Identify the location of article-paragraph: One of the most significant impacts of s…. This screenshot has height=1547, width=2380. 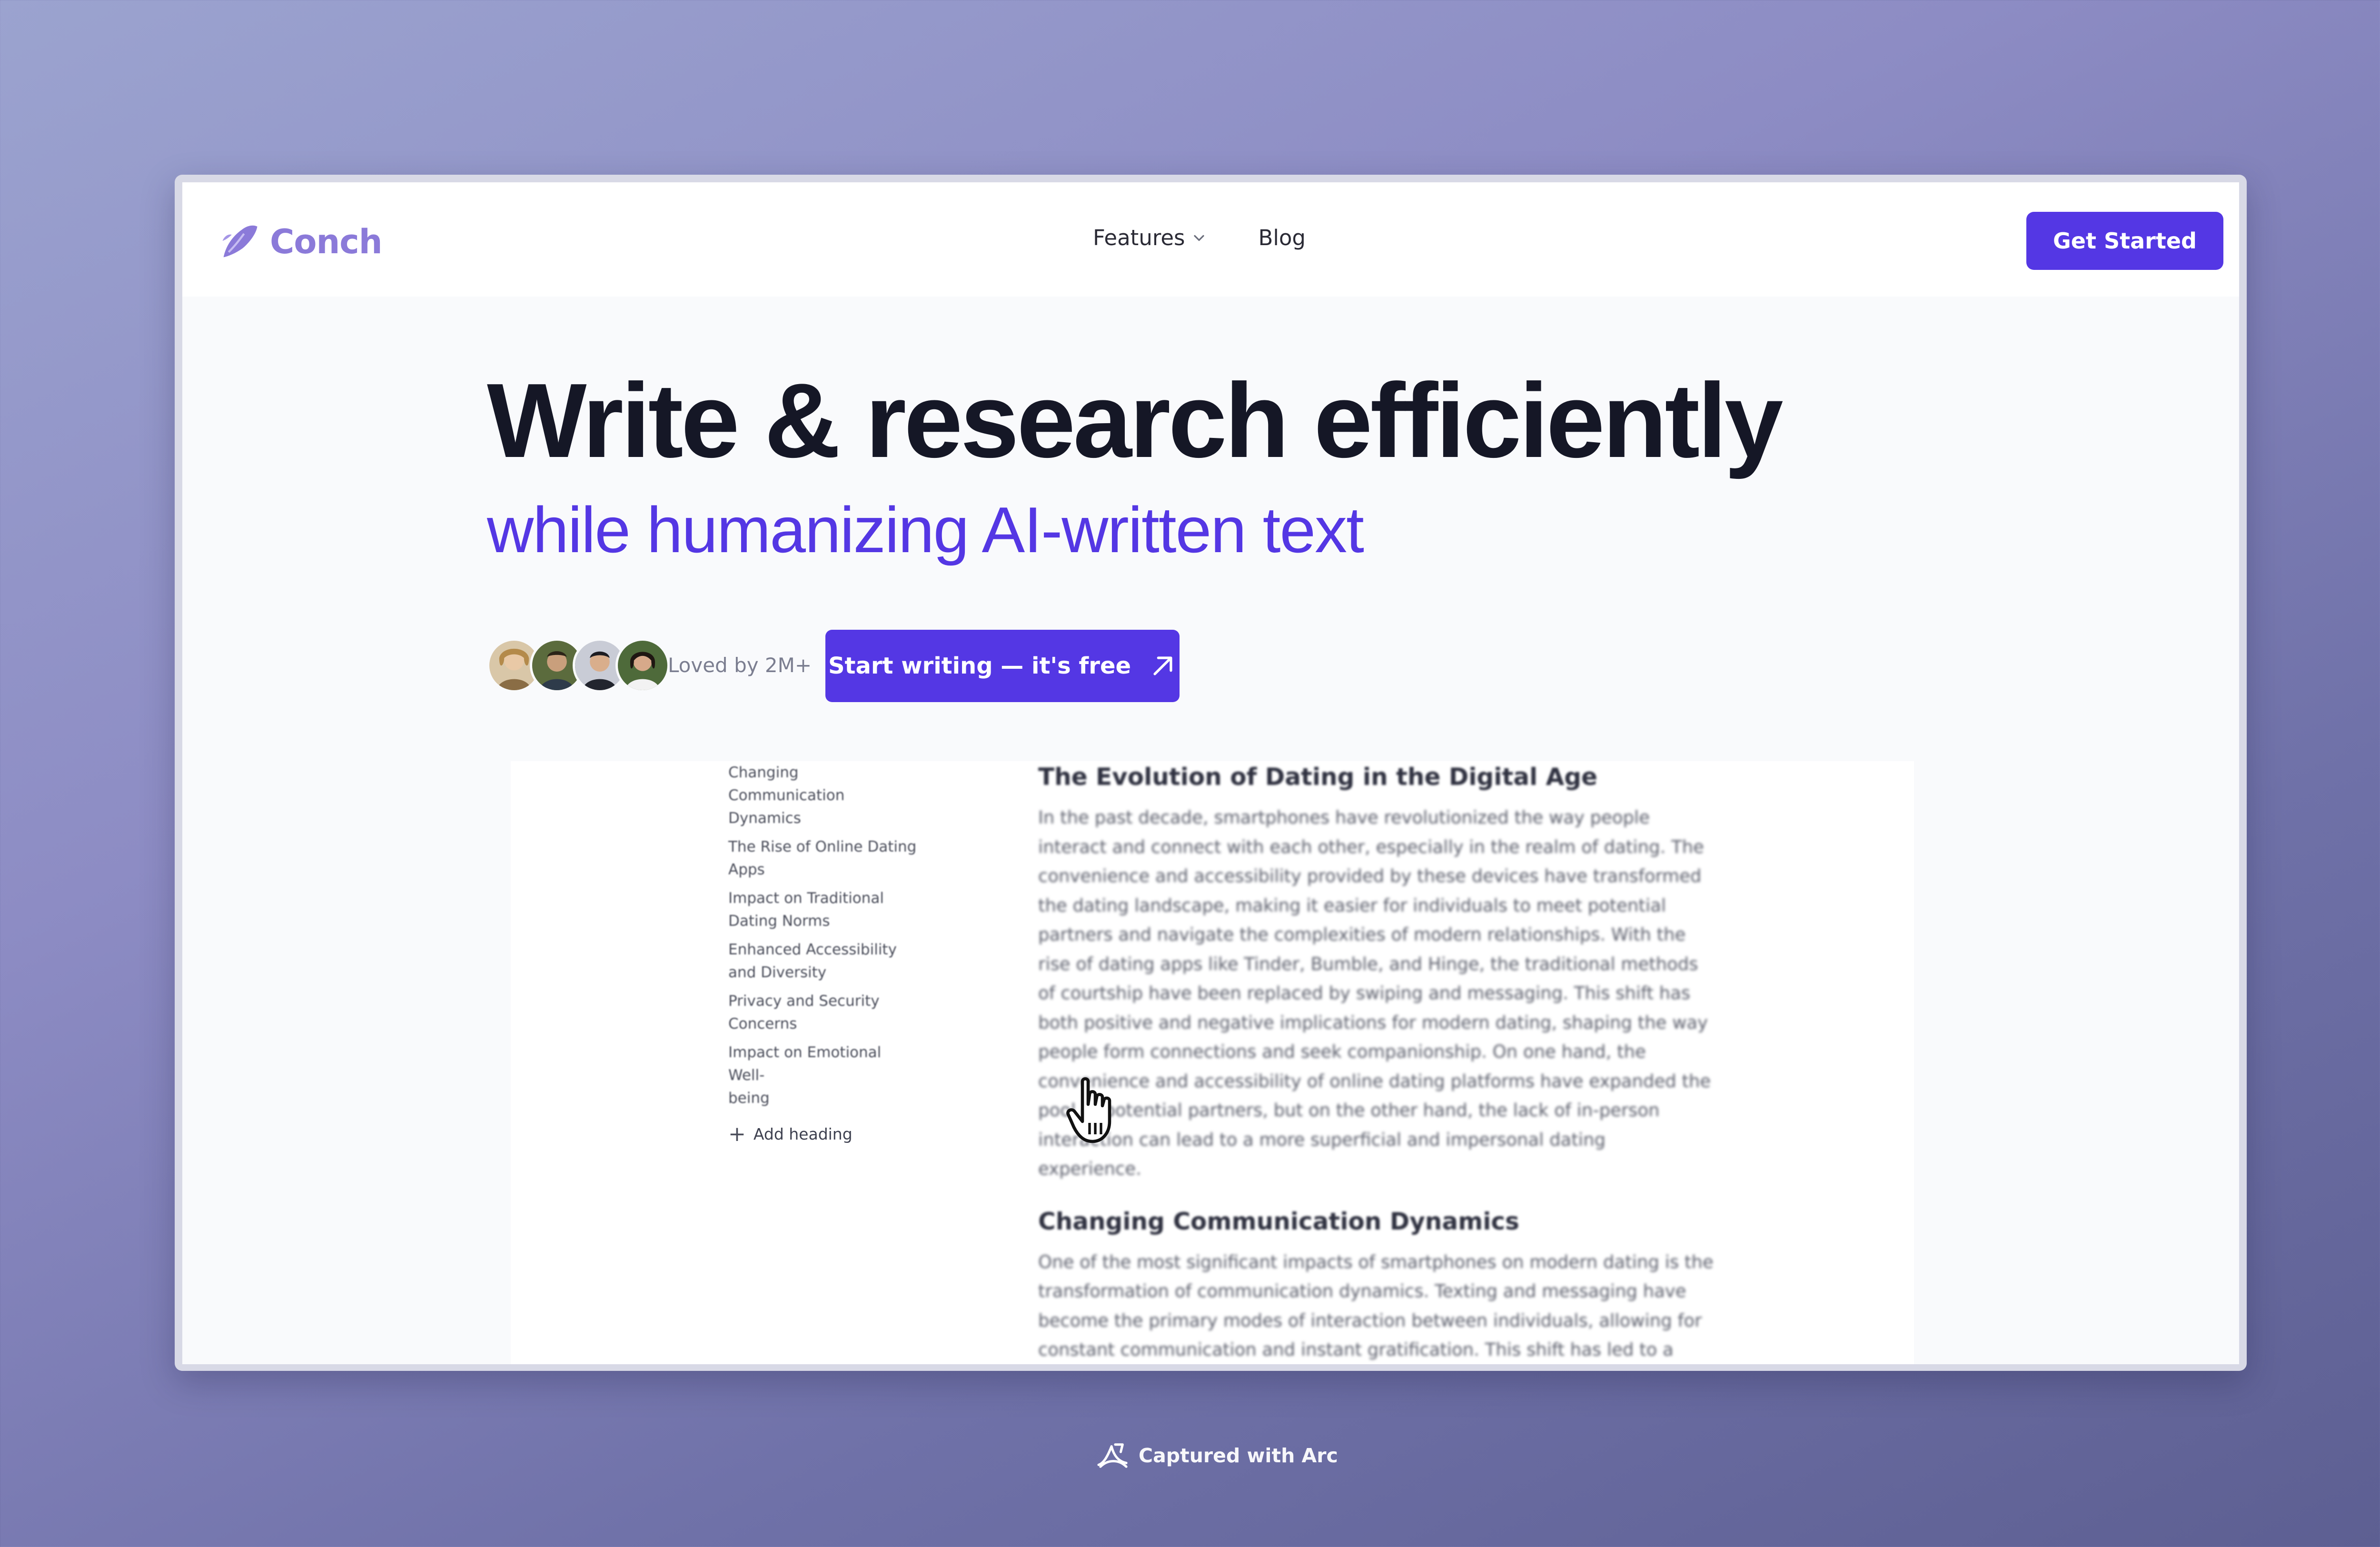
(1376, 1305).